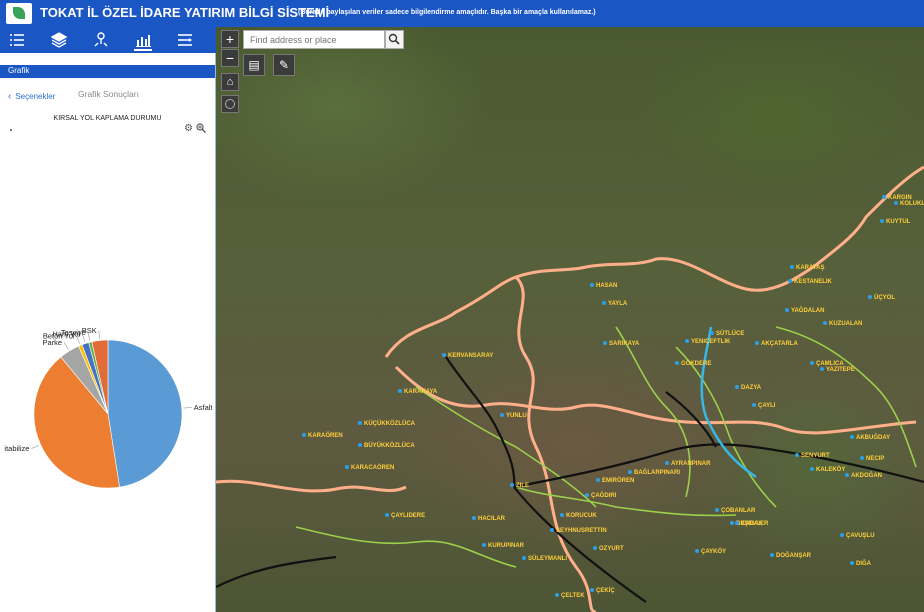  Describe the element at coordinates (99, 334) in the screenshot. I see `pie-leader-line` at that location.